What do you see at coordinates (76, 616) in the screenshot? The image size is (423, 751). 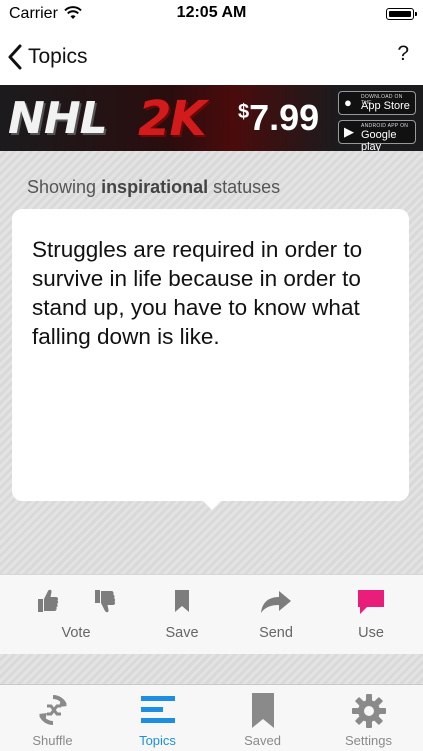 I see `vote-group: Vote` at bounding box center [76, 616].